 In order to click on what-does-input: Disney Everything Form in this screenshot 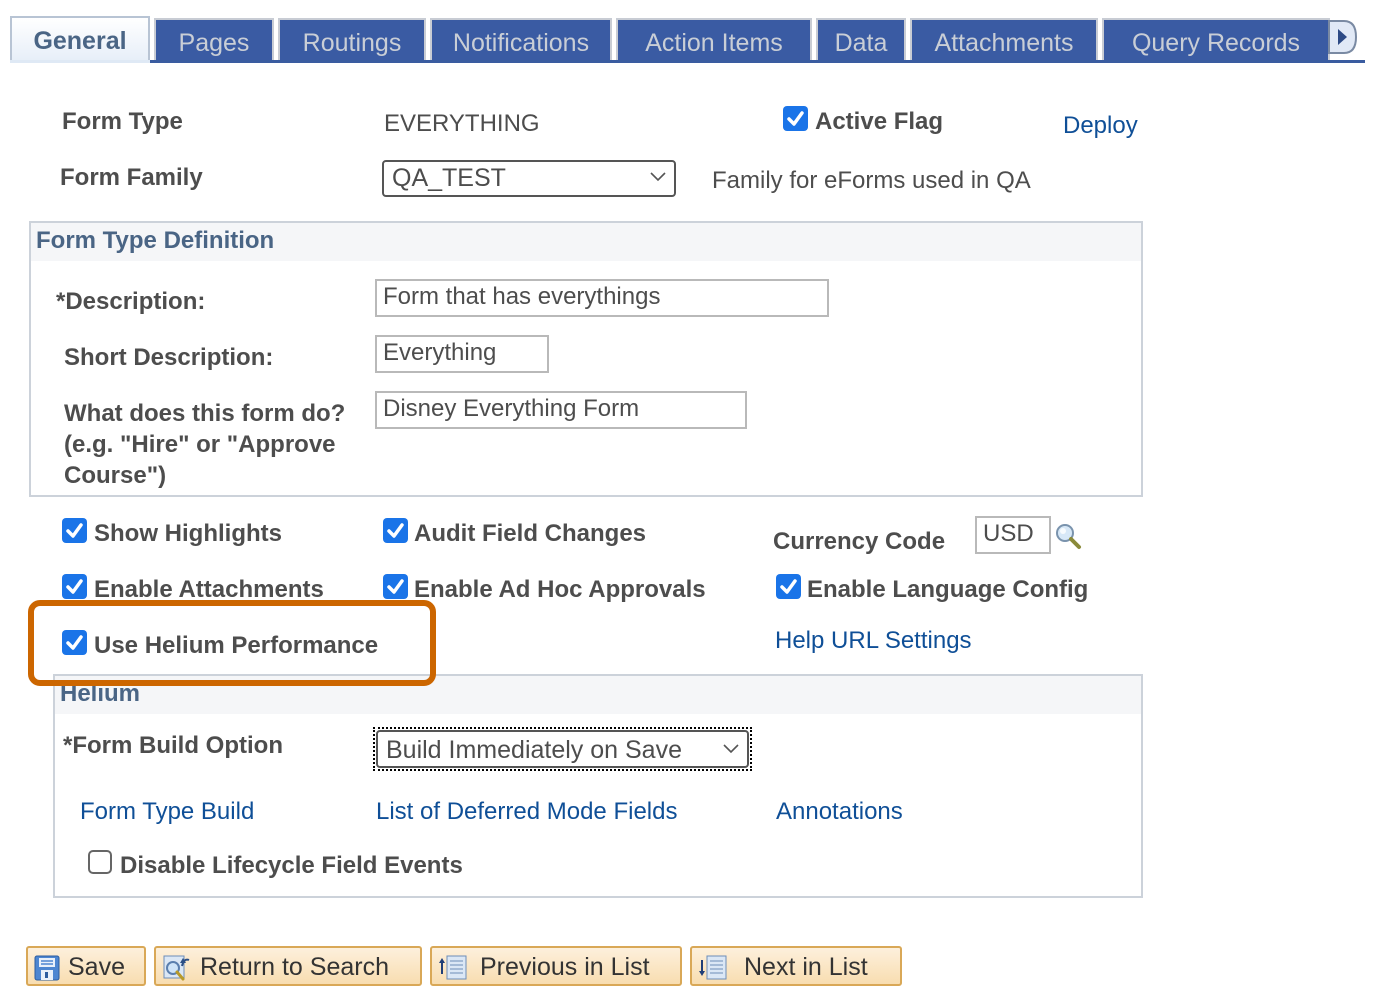, I will do `click(561, 410)`.